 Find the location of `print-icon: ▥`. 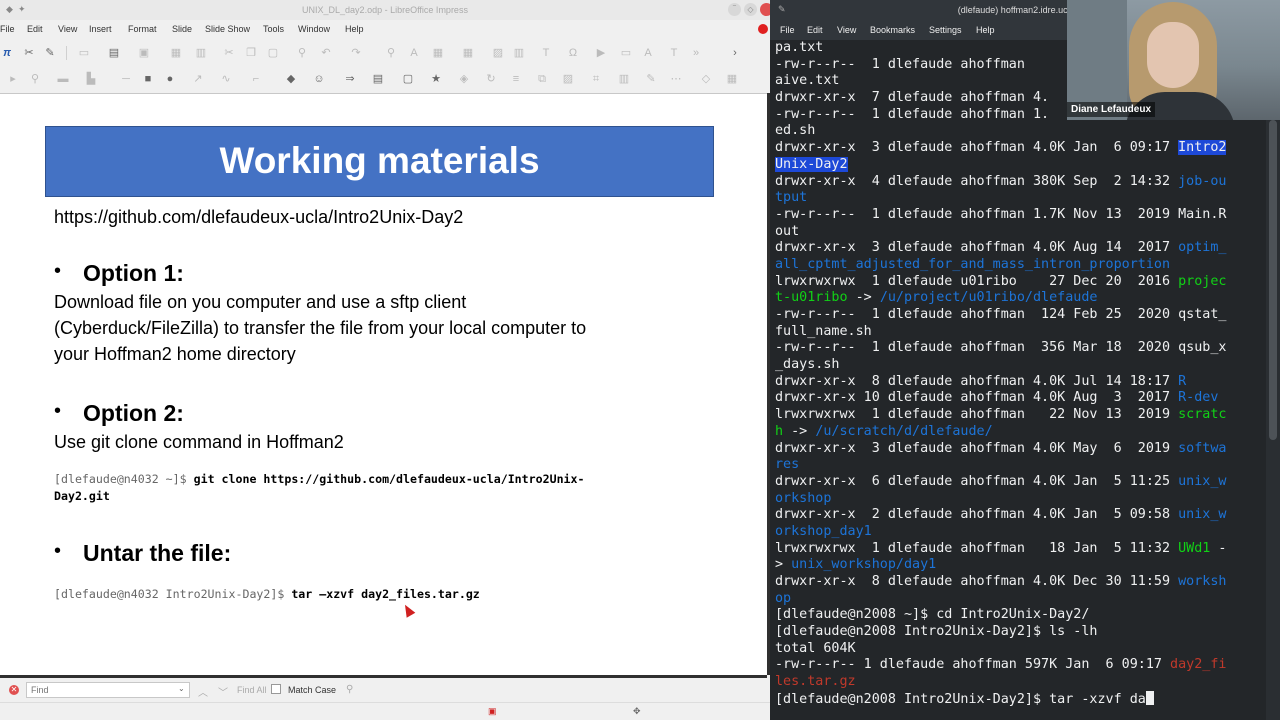

print-icon: ▥ is located at coordinates (201, 53).